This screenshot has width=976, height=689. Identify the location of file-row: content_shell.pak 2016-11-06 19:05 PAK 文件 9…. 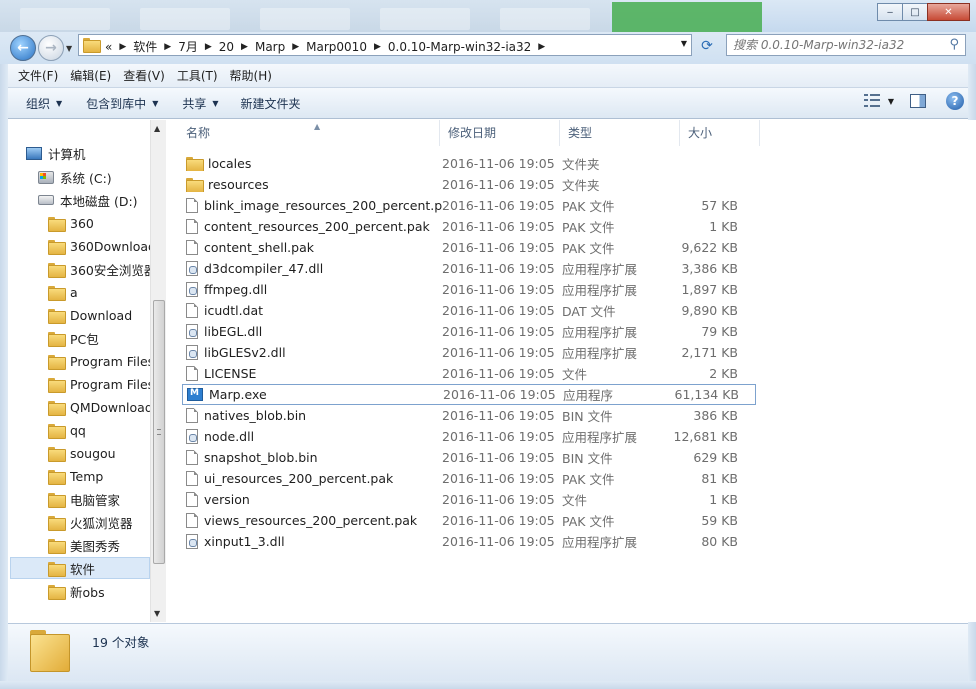
(469, 247).